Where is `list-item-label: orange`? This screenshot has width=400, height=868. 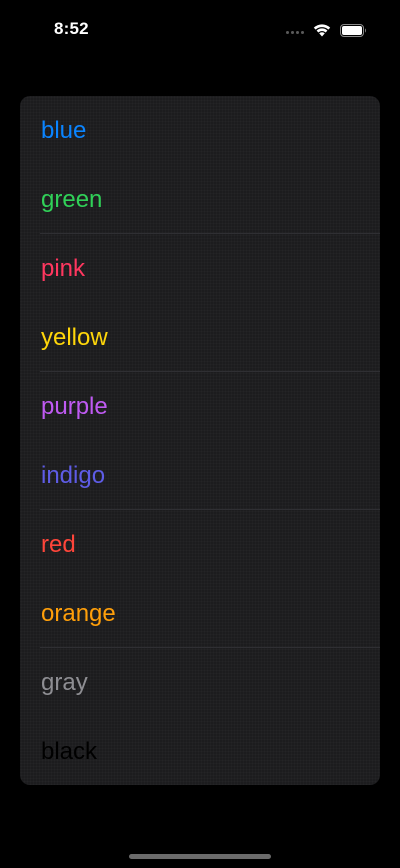 list-item-label: orange is located at coordinates (78, 613).